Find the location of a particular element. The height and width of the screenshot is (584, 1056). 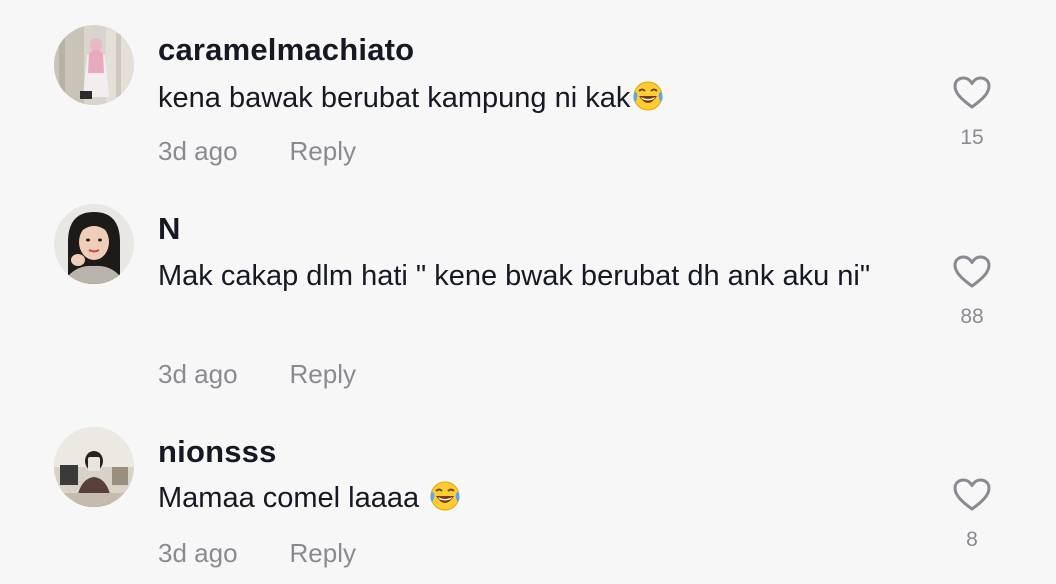

comment-text: Mamaa comel laaaa is located at coordinates (538, 500).